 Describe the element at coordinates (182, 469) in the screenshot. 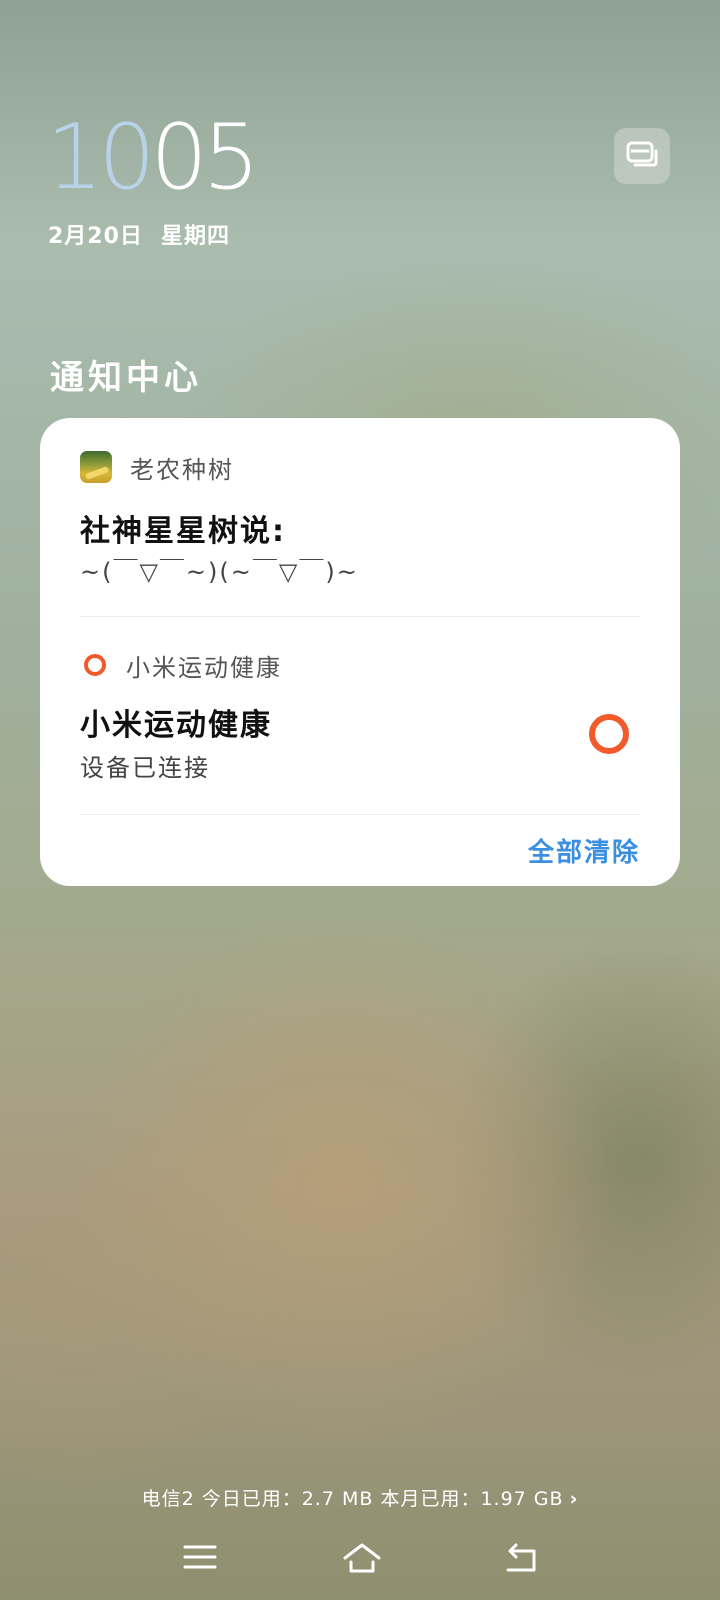

I see `notification-app-name: 老农种树` at that location.